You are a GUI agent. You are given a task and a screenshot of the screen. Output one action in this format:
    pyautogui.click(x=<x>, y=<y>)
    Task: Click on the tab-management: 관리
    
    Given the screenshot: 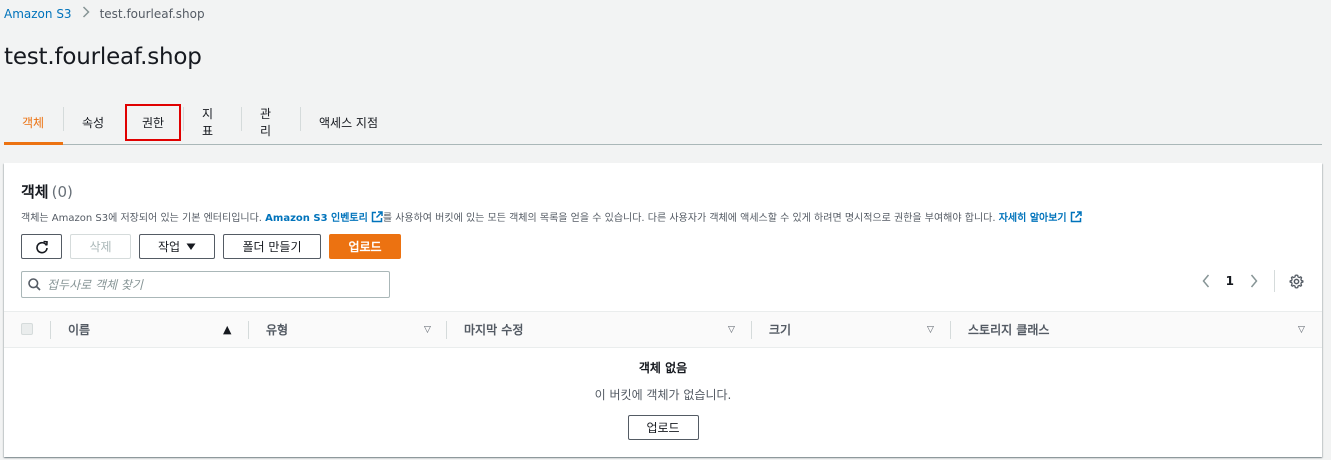 What is the action you would take?
    pyautogui.click(x=271, y=122)
    